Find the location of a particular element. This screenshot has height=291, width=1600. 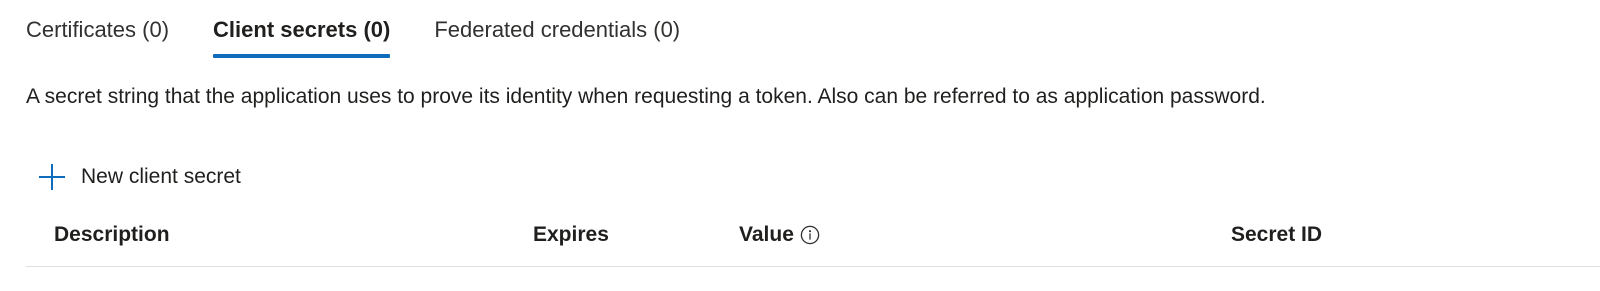

column-header-expires: Expires is located at coordinates (571, 235).